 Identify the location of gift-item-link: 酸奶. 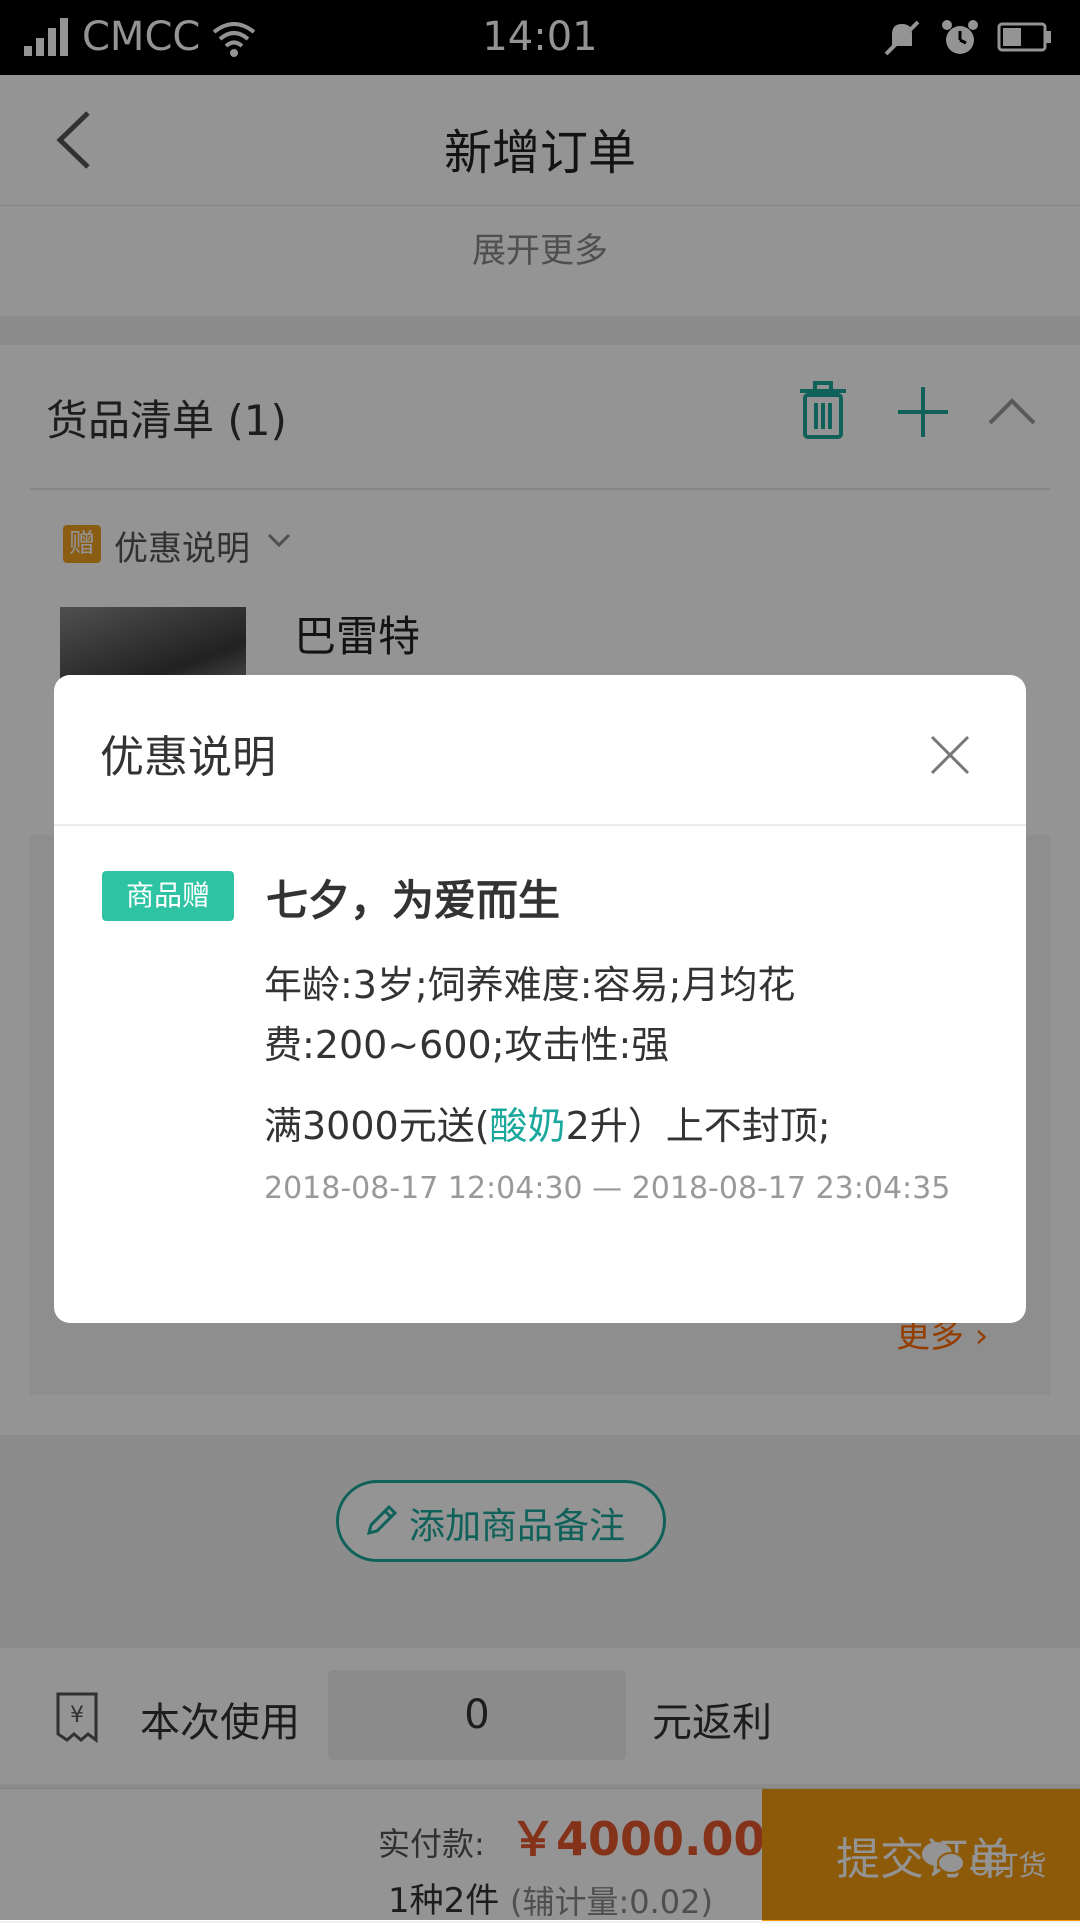
(528, 1126).